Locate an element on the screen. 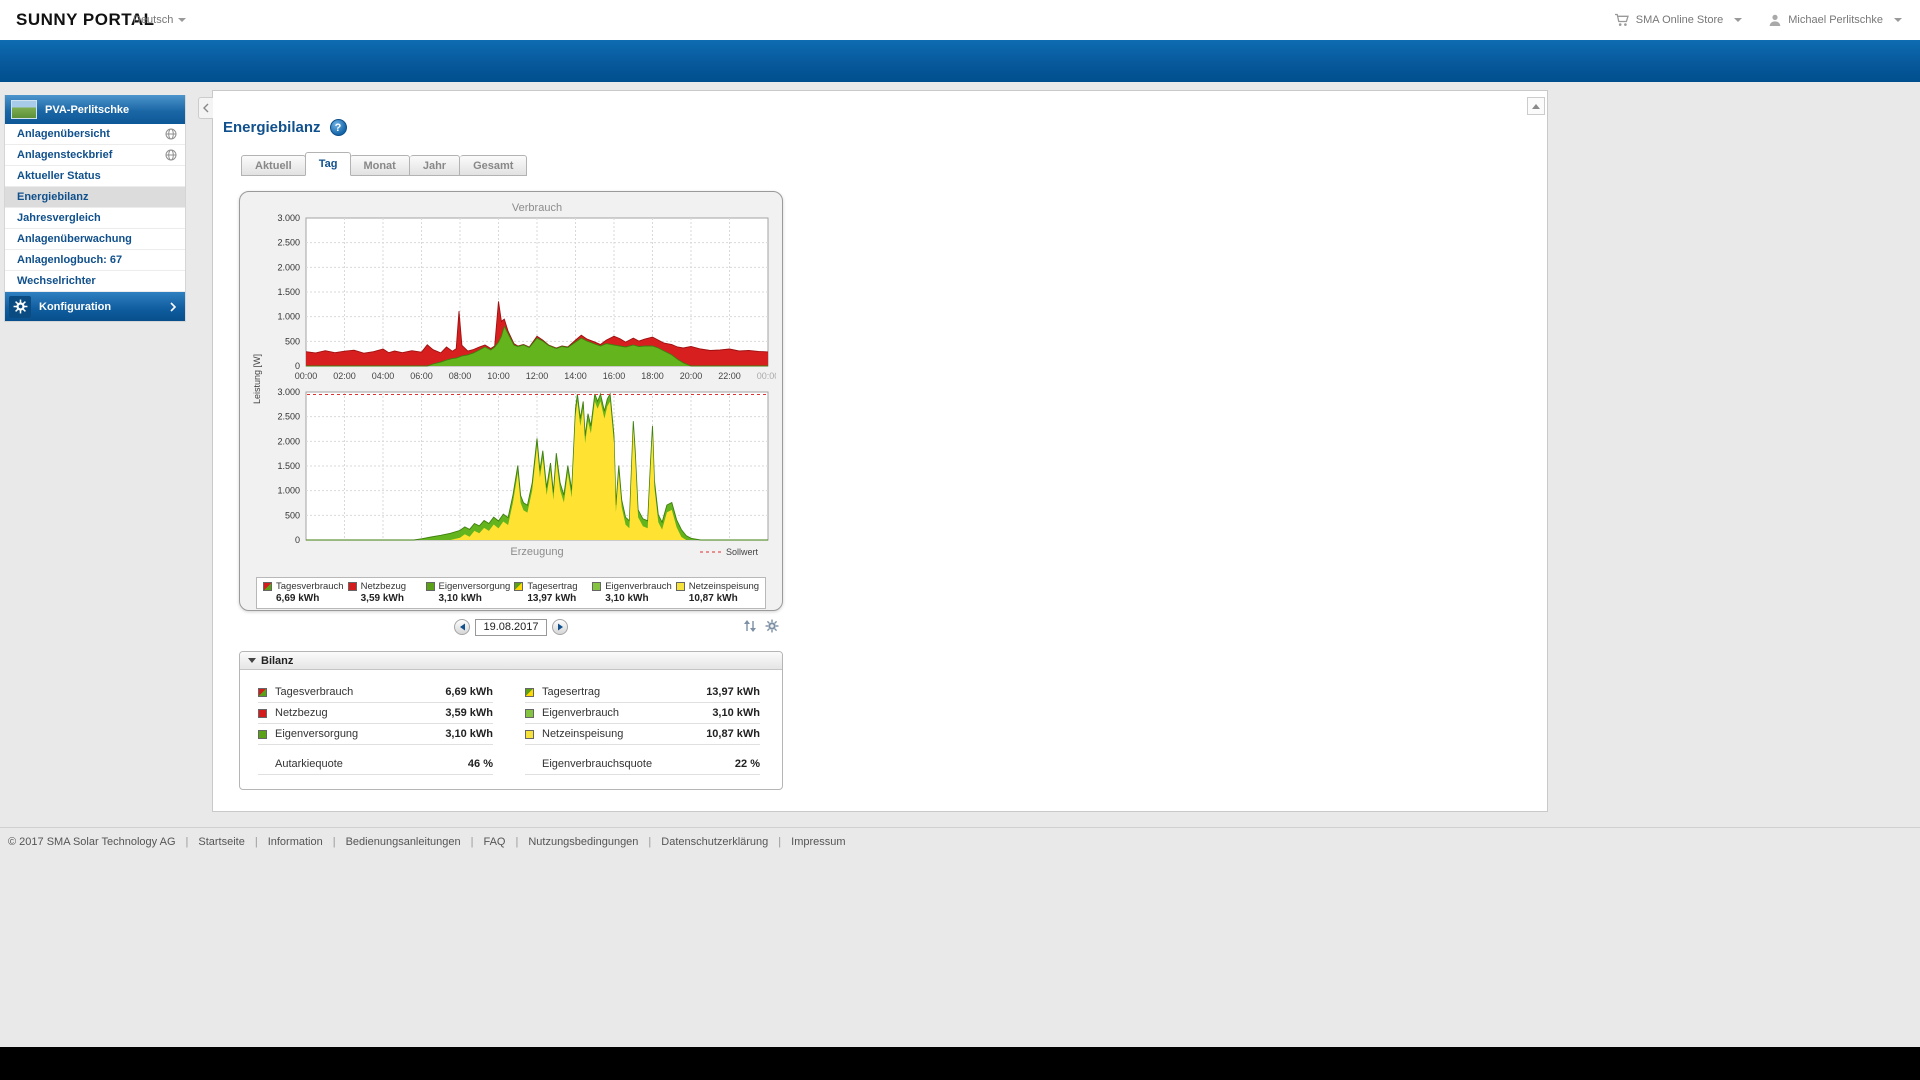 The width and height of the screenshot is (1920, 1080). chevron-up-icon is located at coordinates (1536, 106).